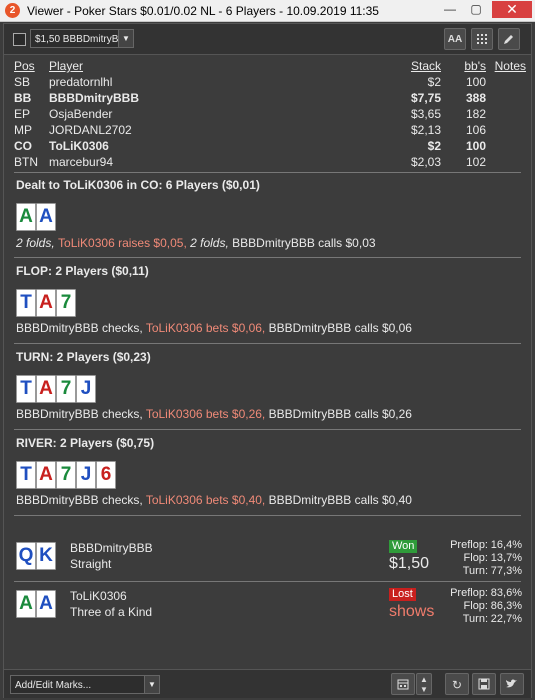 The height and width of the screenshot is (700, 535). I want to click on showdown-cards: QK, so click(36, 556).